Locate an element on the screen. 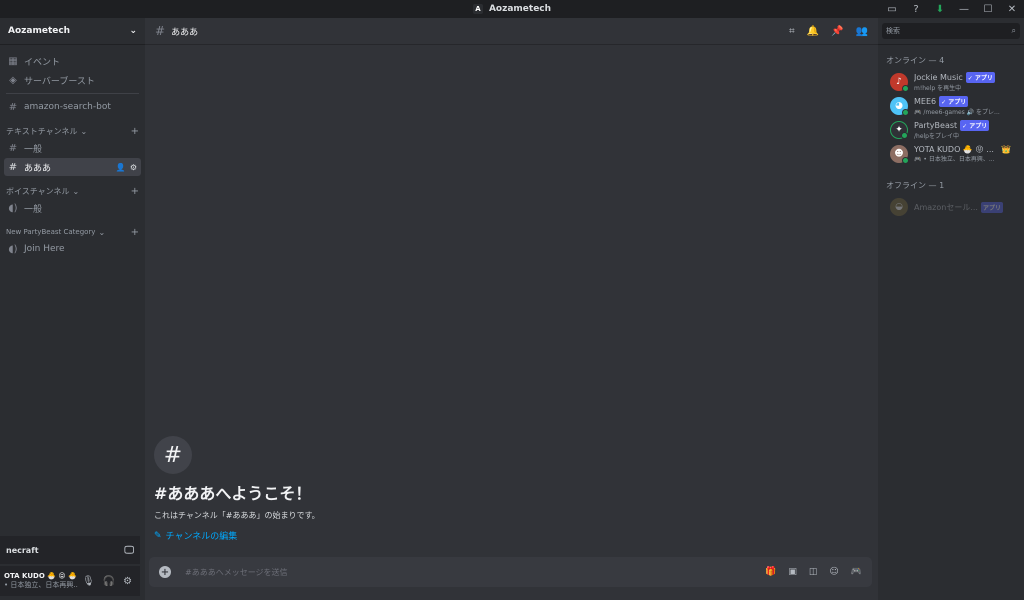  edit-channel-link: ✎ チャンネルの編集 is located at coordinates (237, 536).